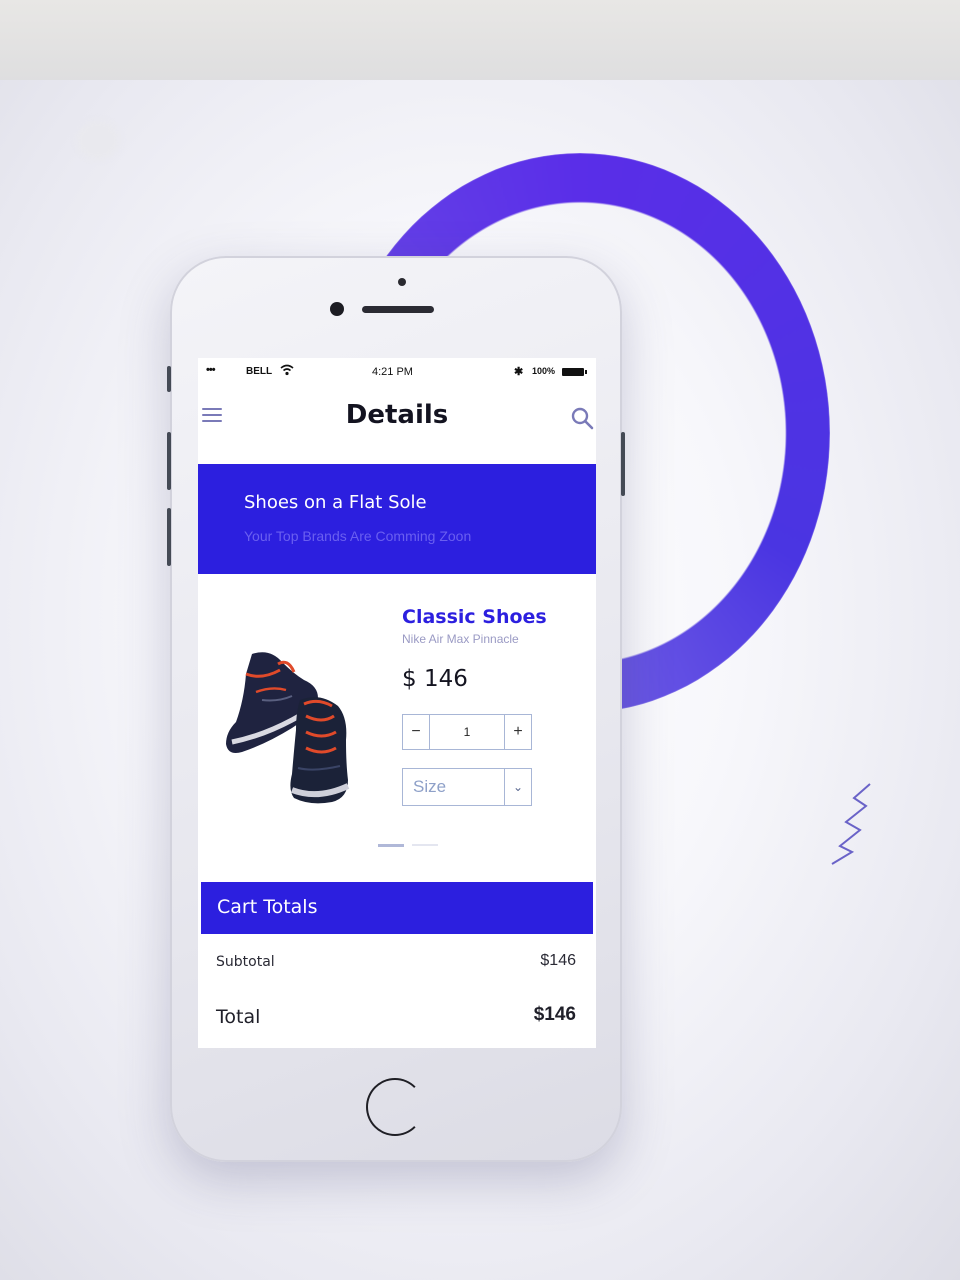 The image size is (960, 1280). Describe the element at coordinates (519, 372) in the screenshot. I see `bluetooth-icon: ✱` at that location.